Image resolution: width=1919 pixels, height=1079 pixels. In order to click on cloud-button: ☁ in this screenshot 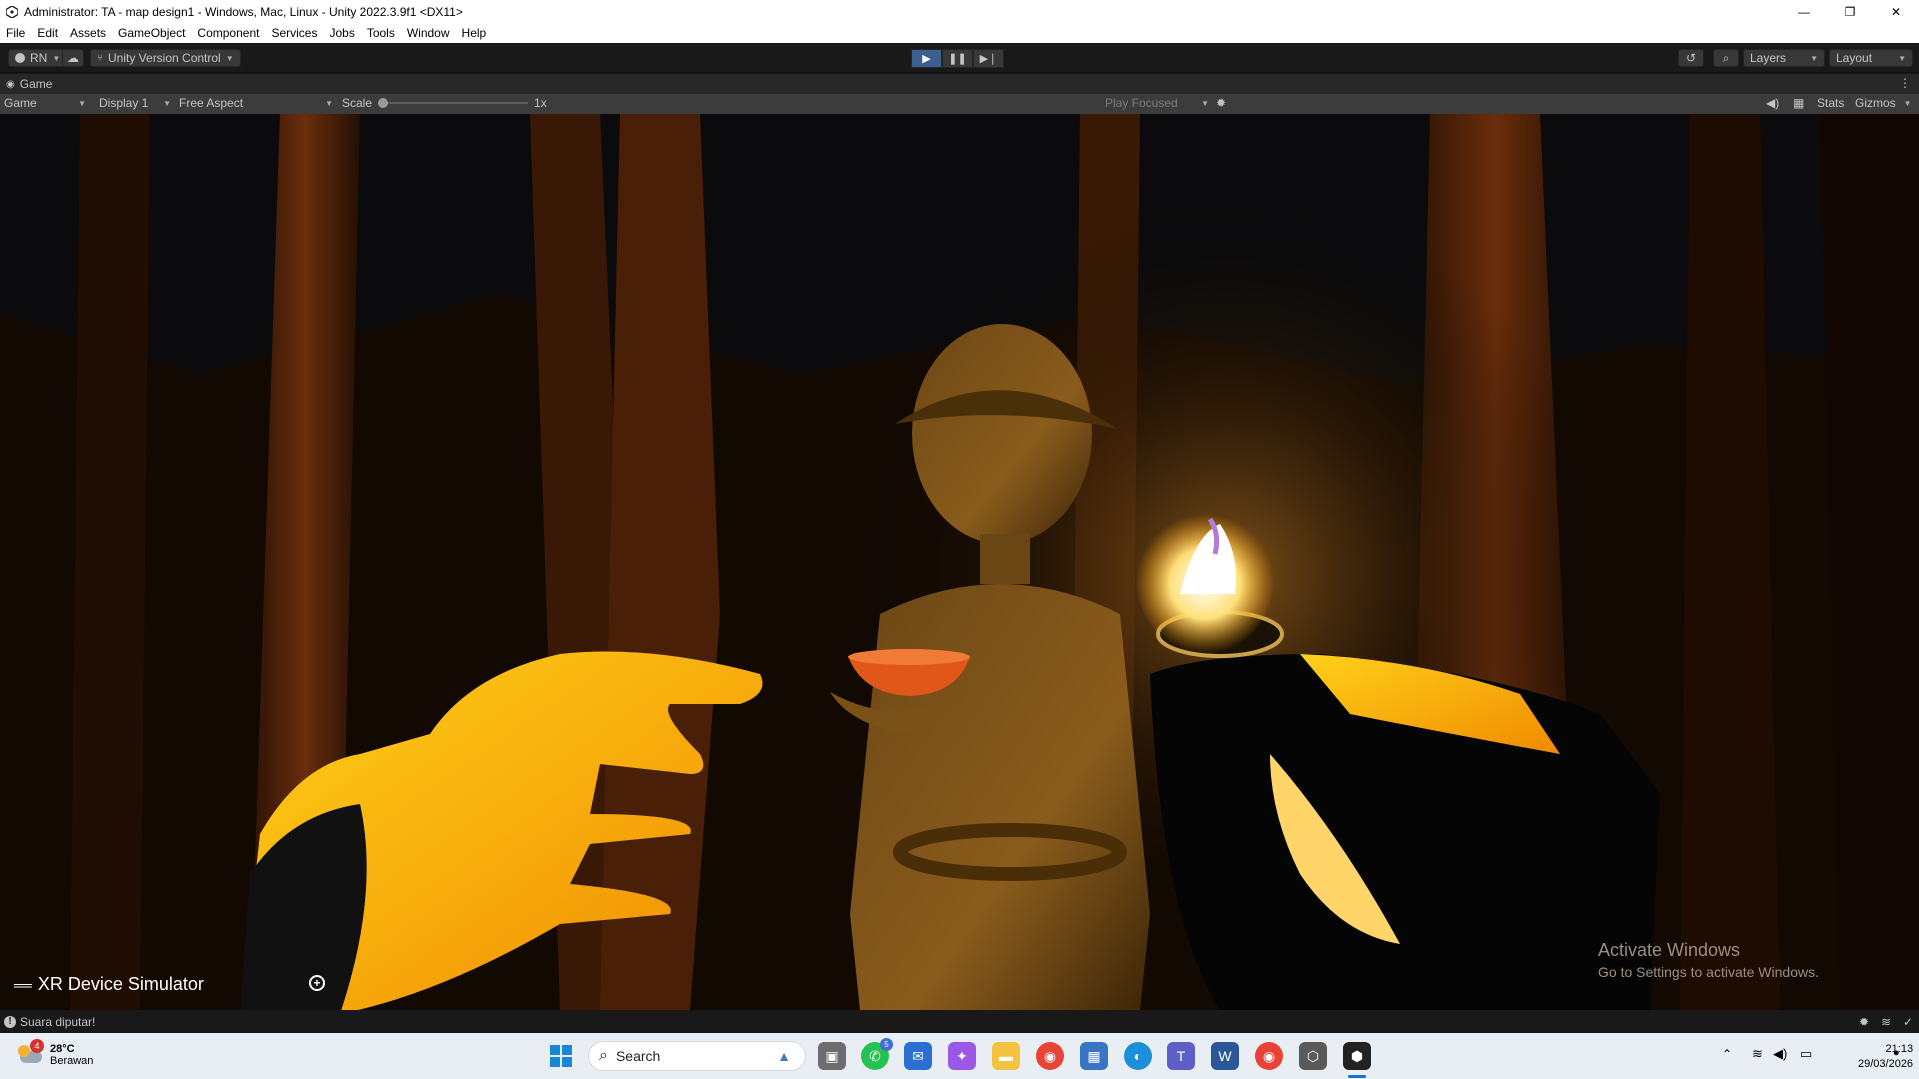, I will do `click(73, 58)`.